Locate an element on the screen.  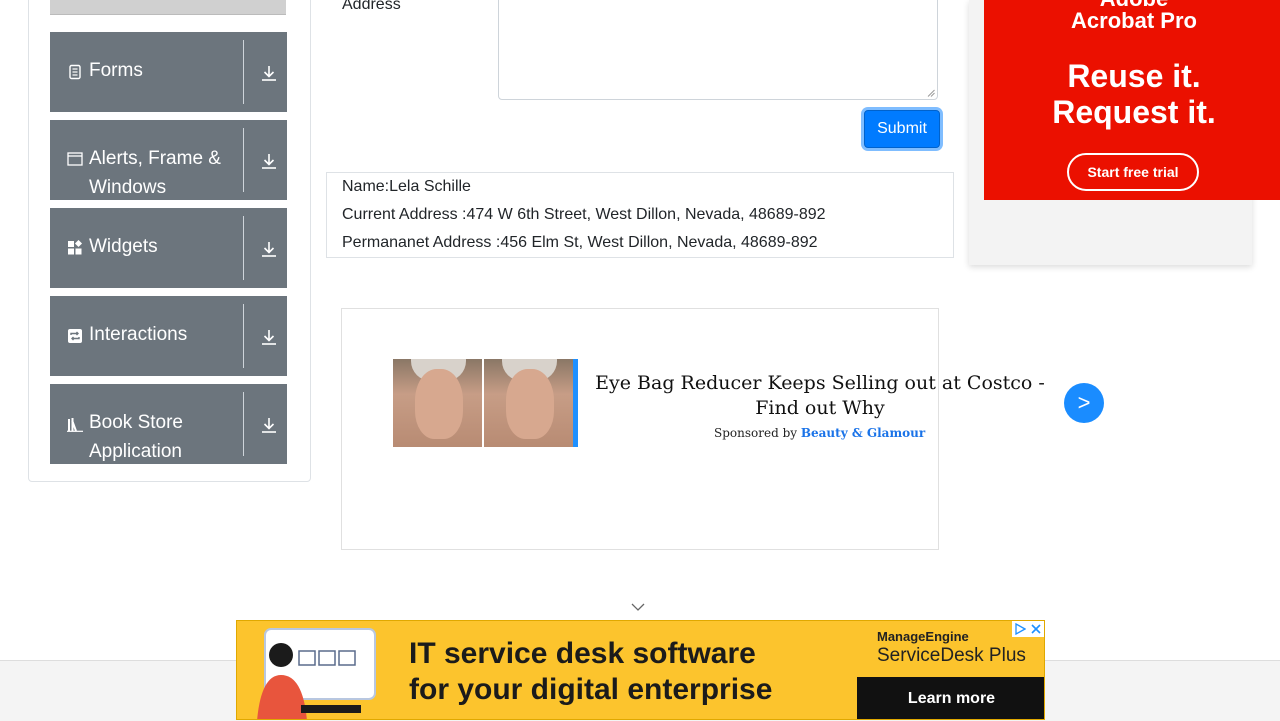
sidebar-group-header-partial is located at coordinates (168, 7).